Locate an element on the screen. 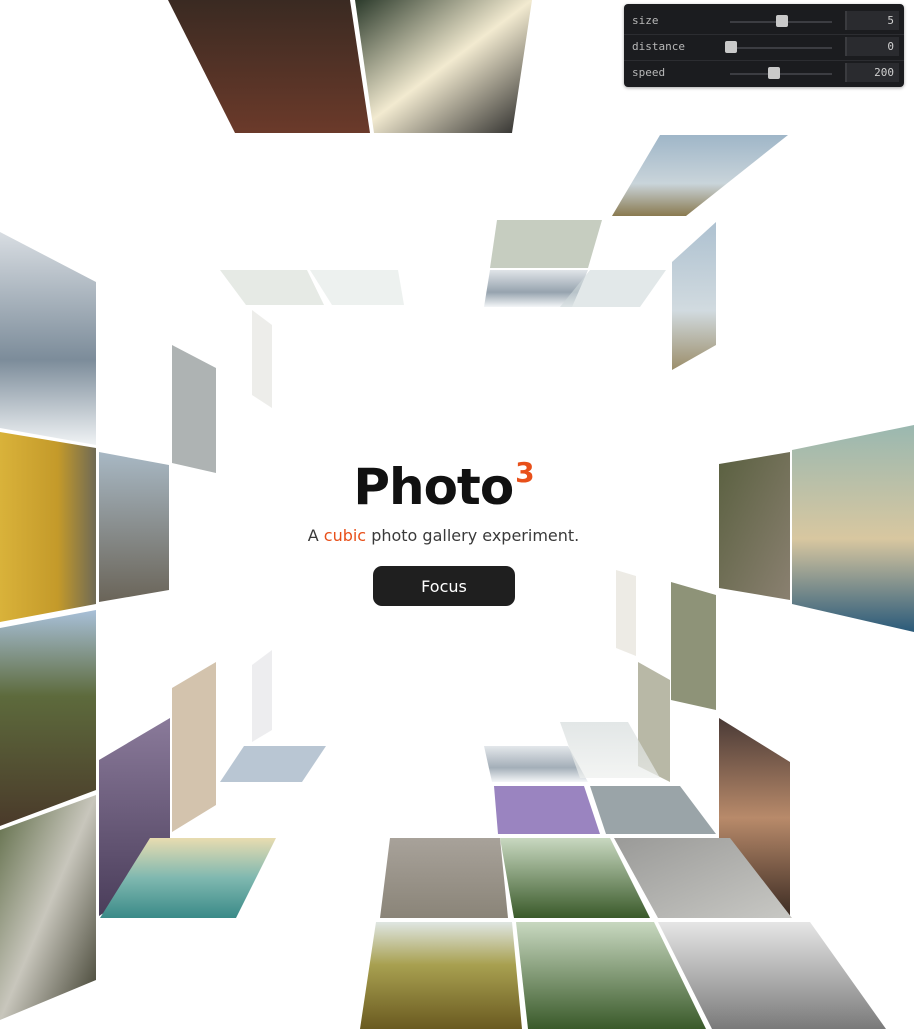 Image resolution: width=920 pixels, height=1029 pixels. speed-value-input: 200 is located at coordinates (872, 72).